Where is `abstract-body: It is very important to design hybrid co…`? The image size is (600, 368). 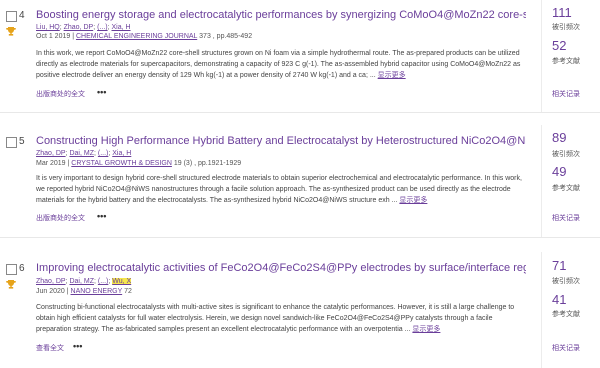 abstract-body: It is very important to design hybrid co… is located at coordinates (279, 189).